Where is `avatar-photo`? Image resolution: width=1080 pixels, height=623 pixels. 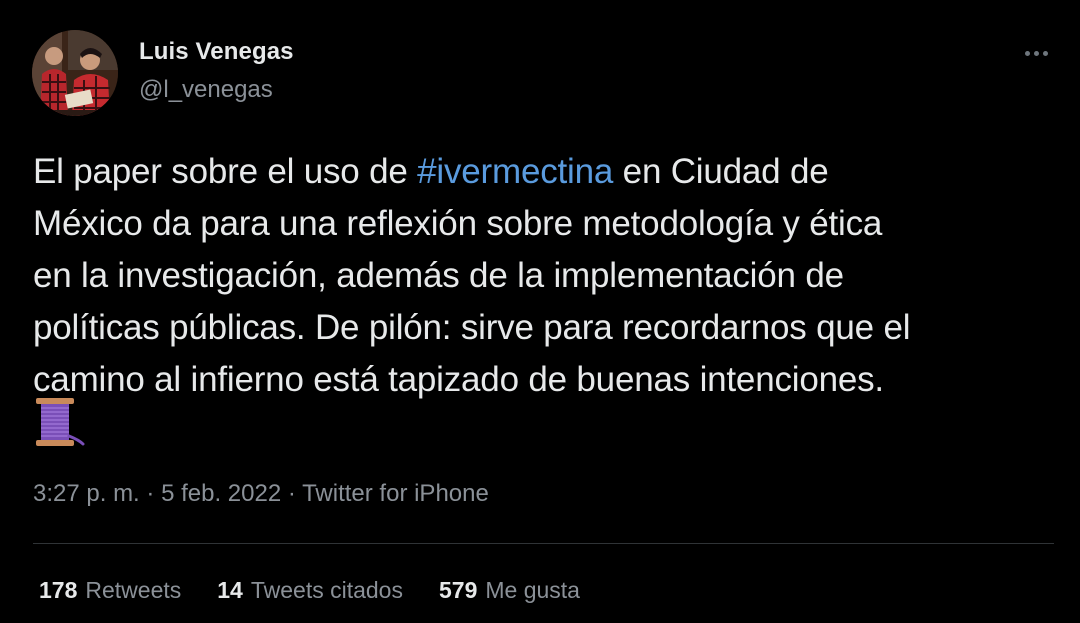 avatar-photo is located at coordinates (75, 73).